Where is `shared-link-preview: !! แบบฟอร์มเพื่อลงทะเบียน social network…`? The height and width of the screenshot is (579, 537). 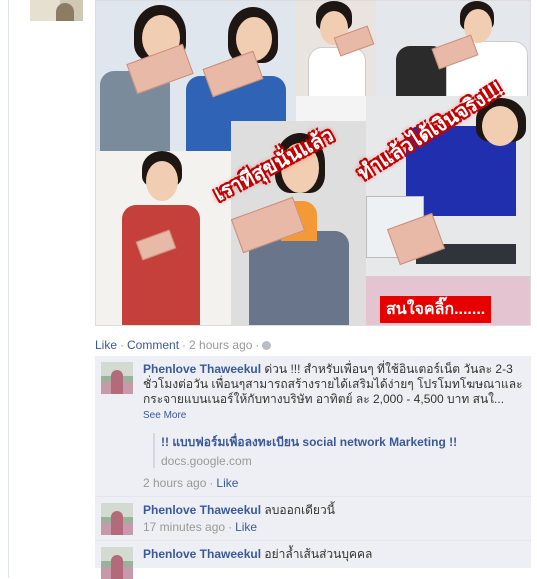 shared-link-preview: !! แบบฟอร์มเพื่อลงทะเบียน social network… is located at coordinates (338, 450).